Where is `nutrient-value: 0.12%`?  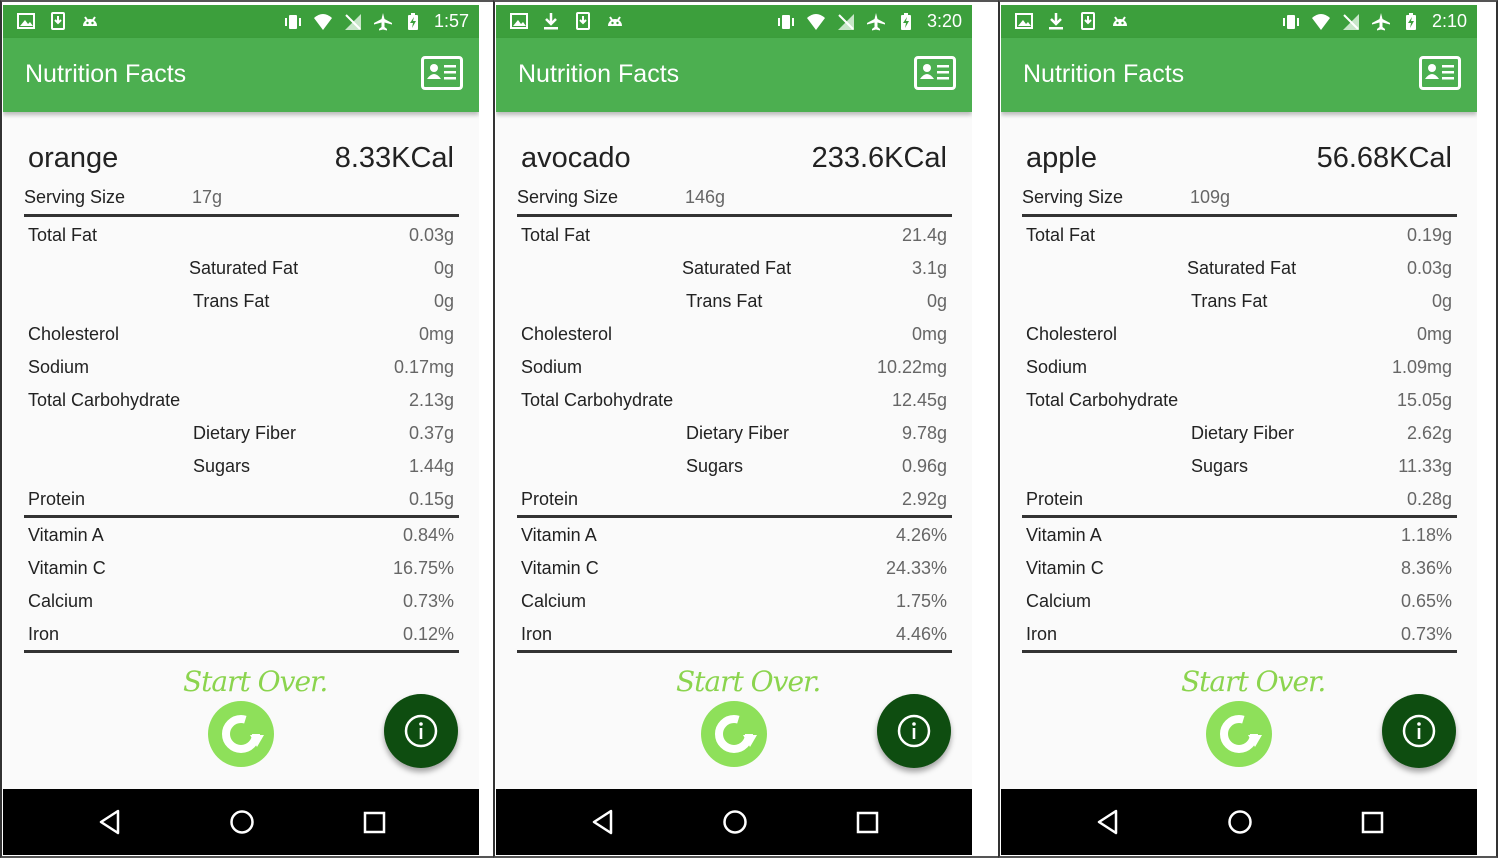
nutrient-value: 0.12% is located at coordinates (428, 634).